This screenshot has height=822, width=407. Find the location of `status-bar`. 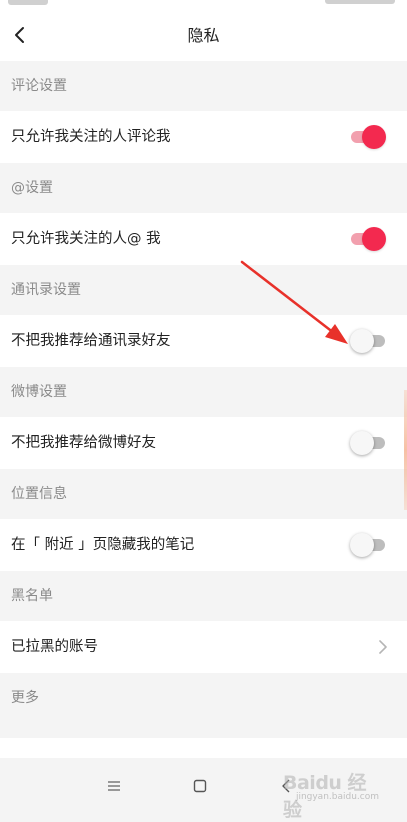

status-bar is located at coordinates (203, 5).